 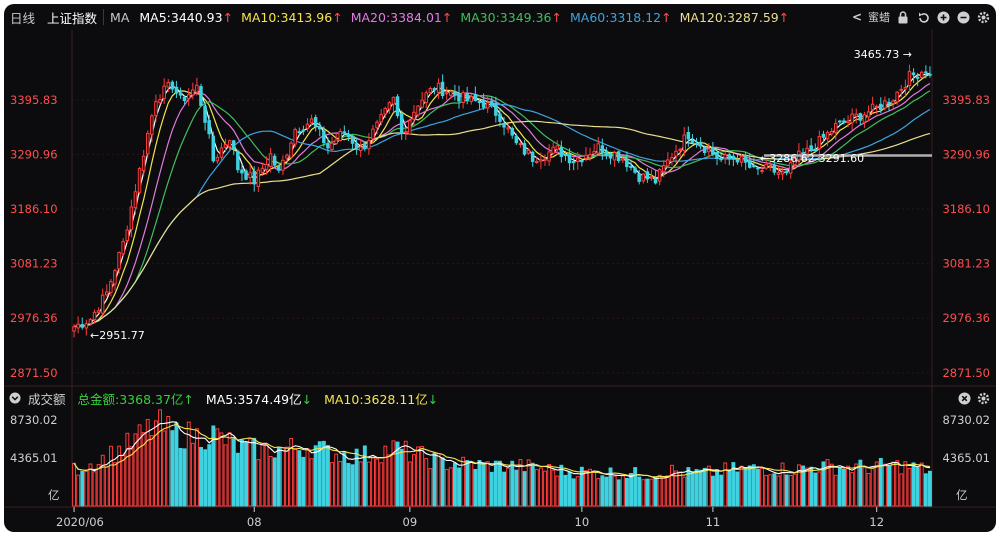 What do you see at coordinates (879, 17) in the screenshot?
I see `settings-label: 蜜蜡` at bounding box center [879, 17].